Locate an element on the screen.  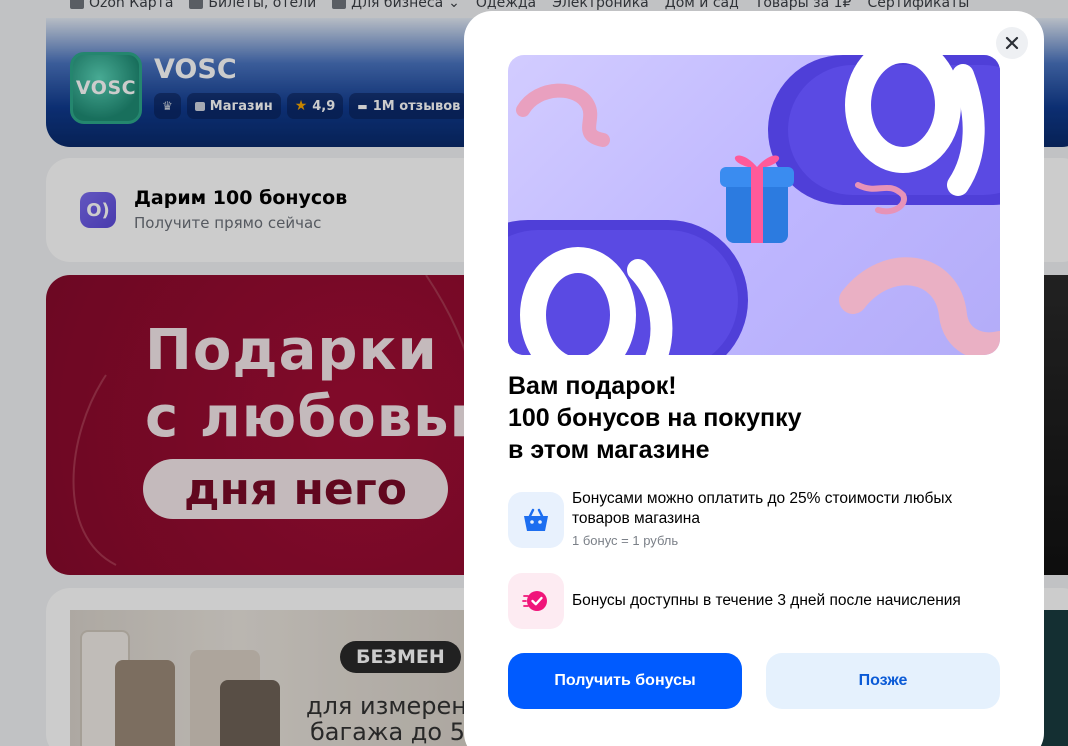
get-bonuses-button: Получить бонусы is located at coordinates (625, 681).